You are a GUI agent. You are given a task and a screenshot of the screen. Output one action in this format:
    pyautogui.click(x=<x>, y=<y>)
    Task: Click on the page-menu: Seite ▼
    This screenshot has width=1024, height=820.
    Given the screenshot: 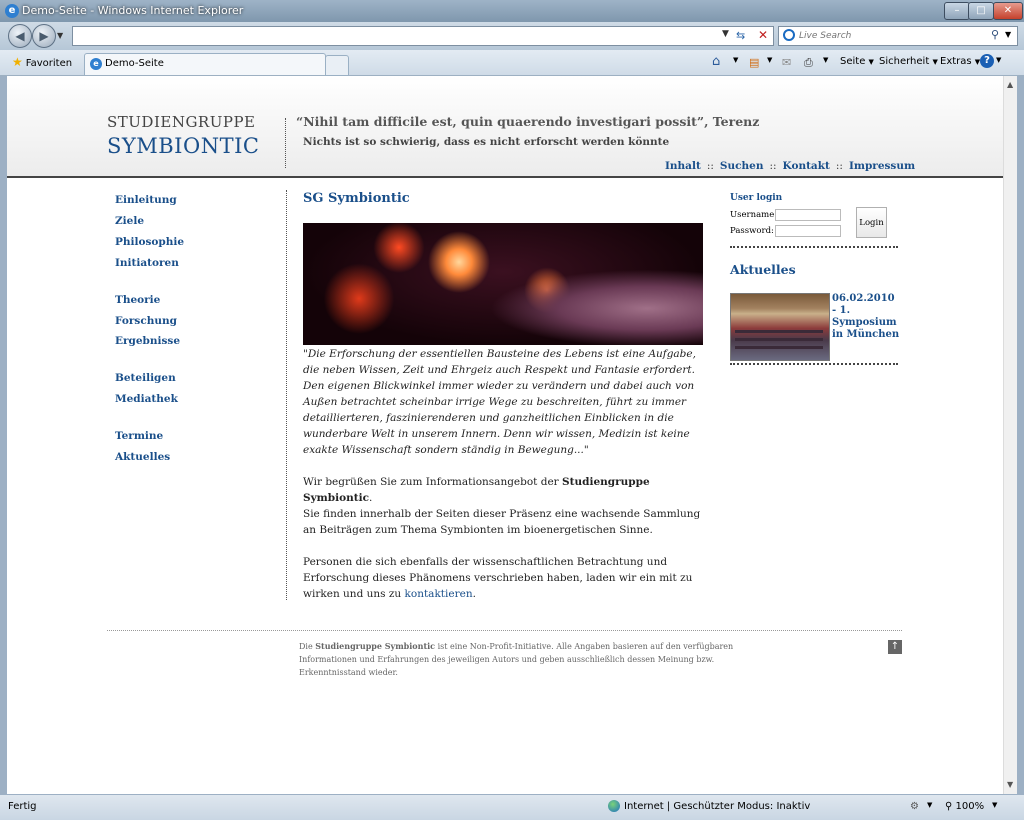 What is the action you would take?
    pyautogui.click(x=857, y=61)
    